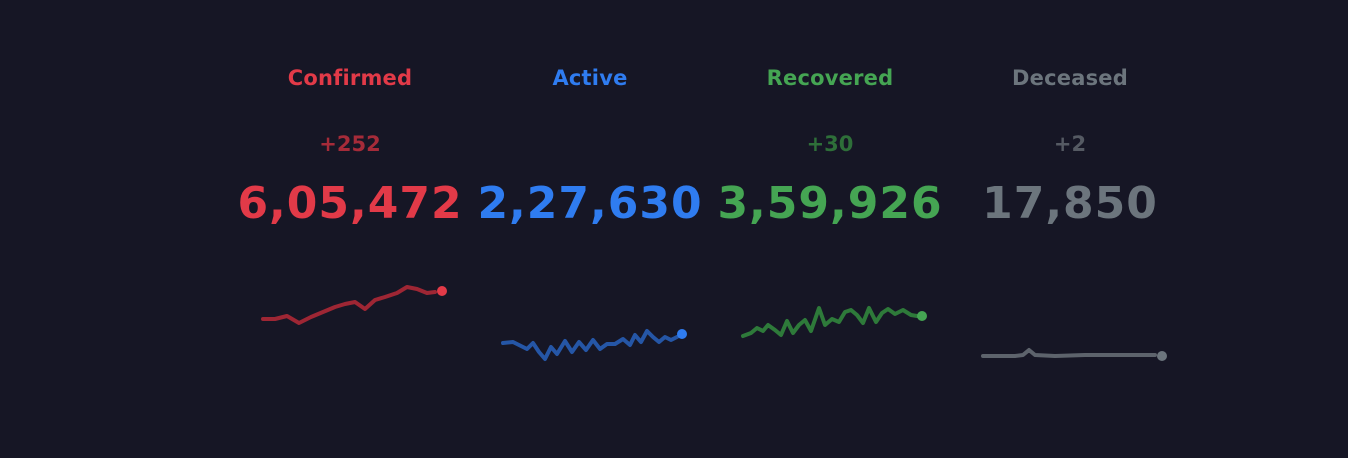 The height and width of the screenshot is (458, 1348). What do you see at coordinates (590, 345) in the screenshot?
I see `sparkline-active-line` at bounding box center [590, 345].